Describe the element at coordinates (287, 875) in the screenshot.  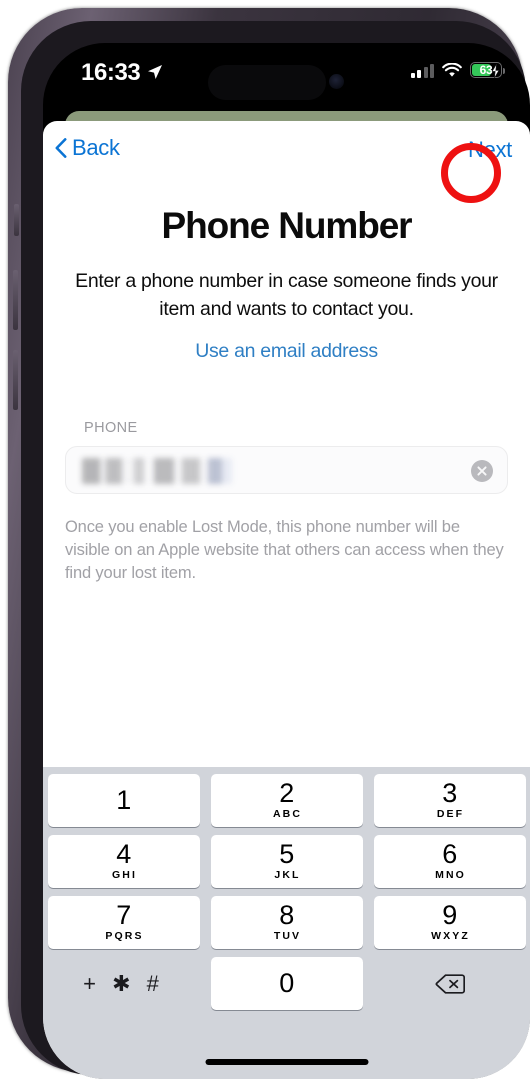
I see `key-letters: JKL` at that location.